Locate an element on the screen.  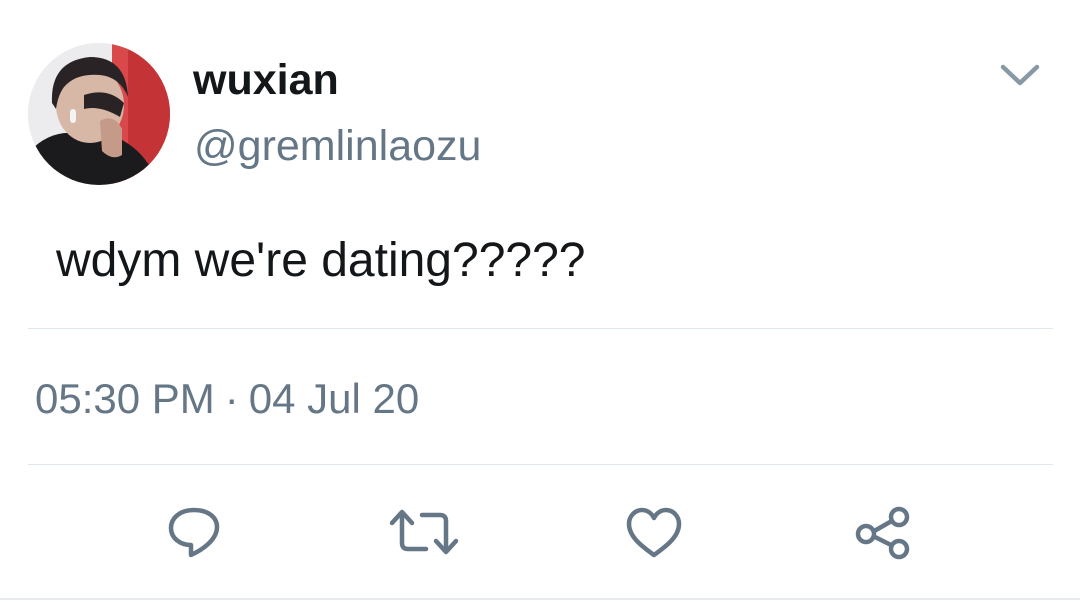
reply-button is located at coordinates (194, 533).